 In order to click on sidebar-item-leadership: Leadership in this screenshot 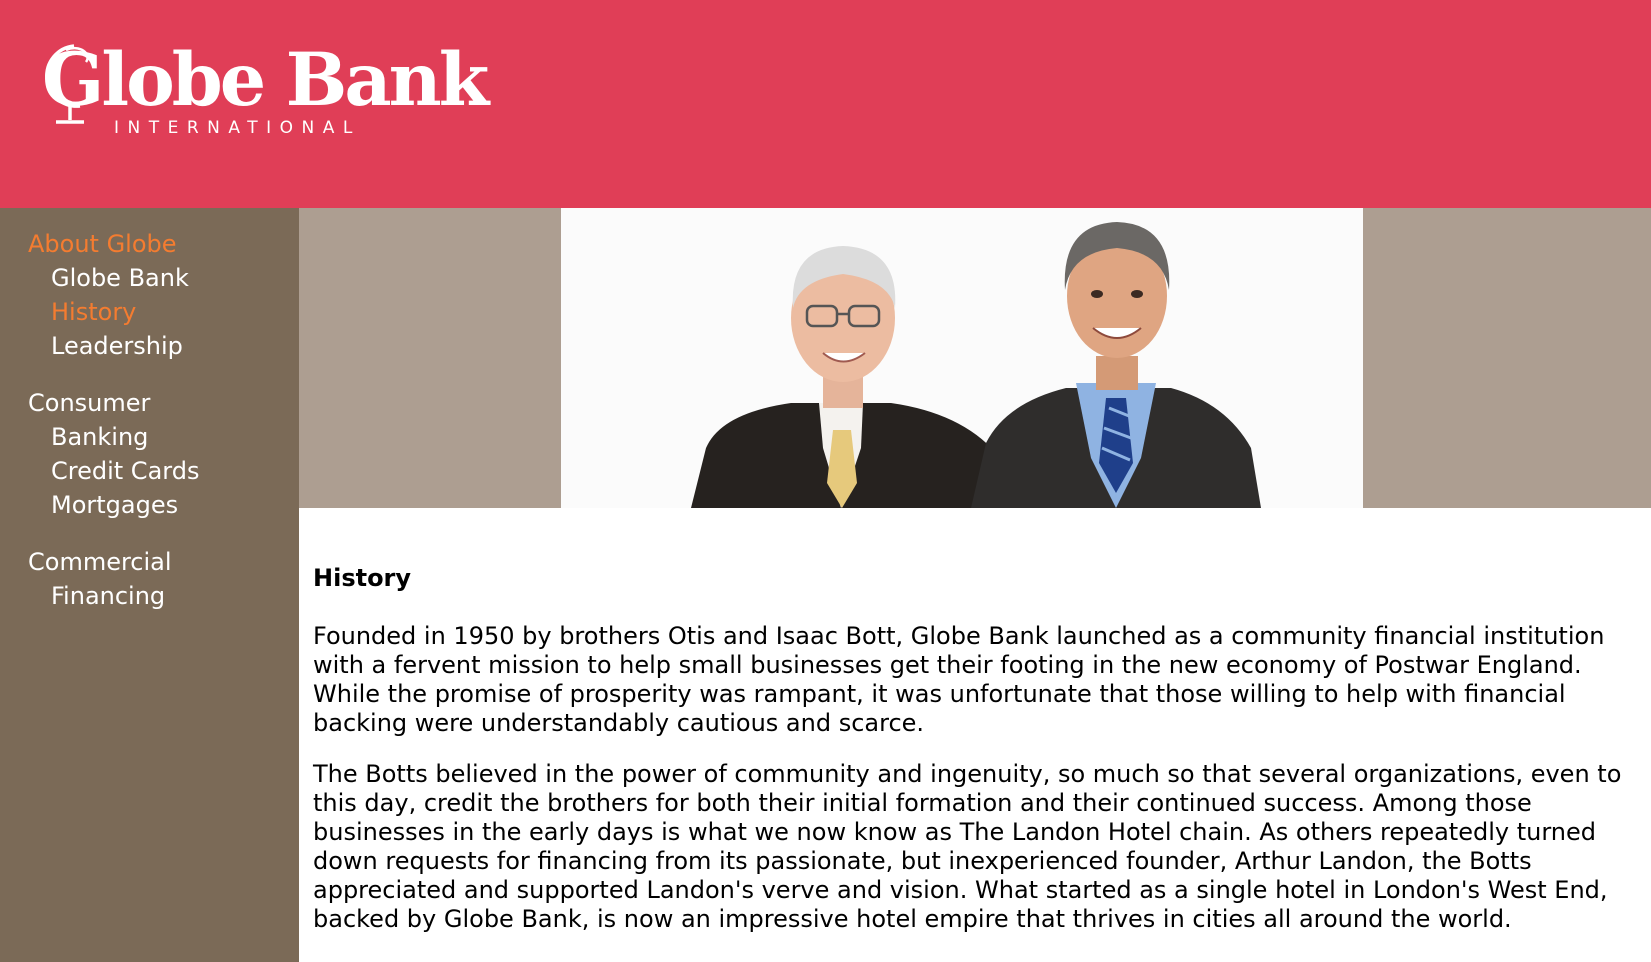, I will do `click(117, 346)`.